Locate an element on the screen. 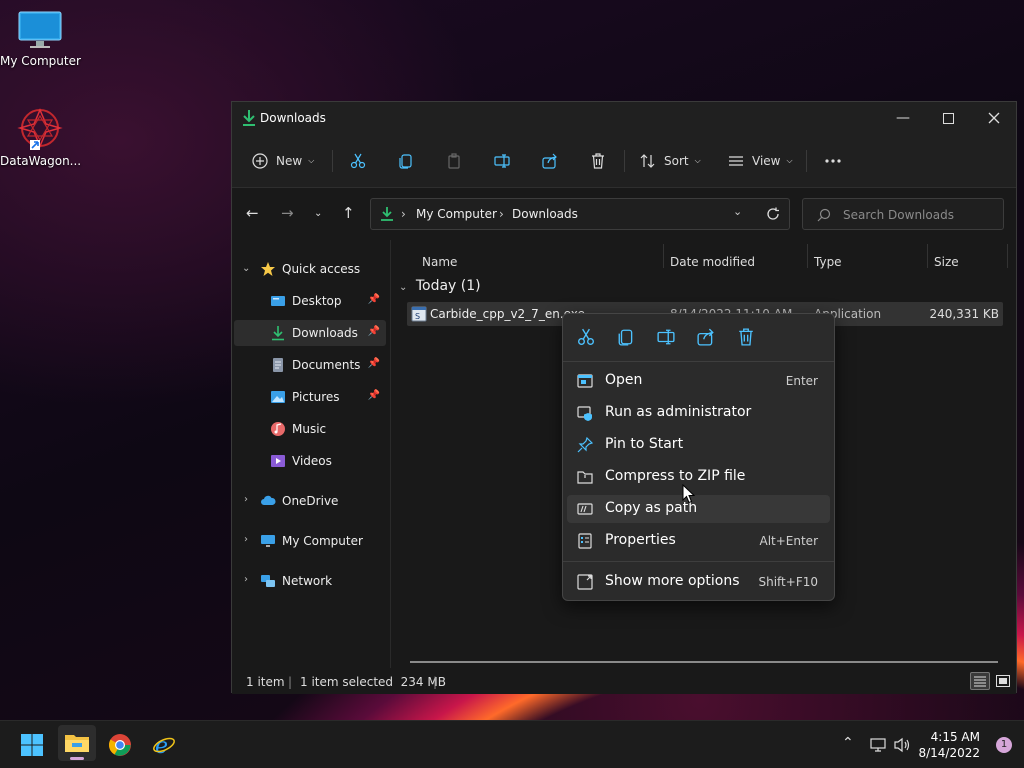 The width and height of the screenshot is (1024, 768). recent-locations-button: ⌄ is located at coordinates (318, 213).